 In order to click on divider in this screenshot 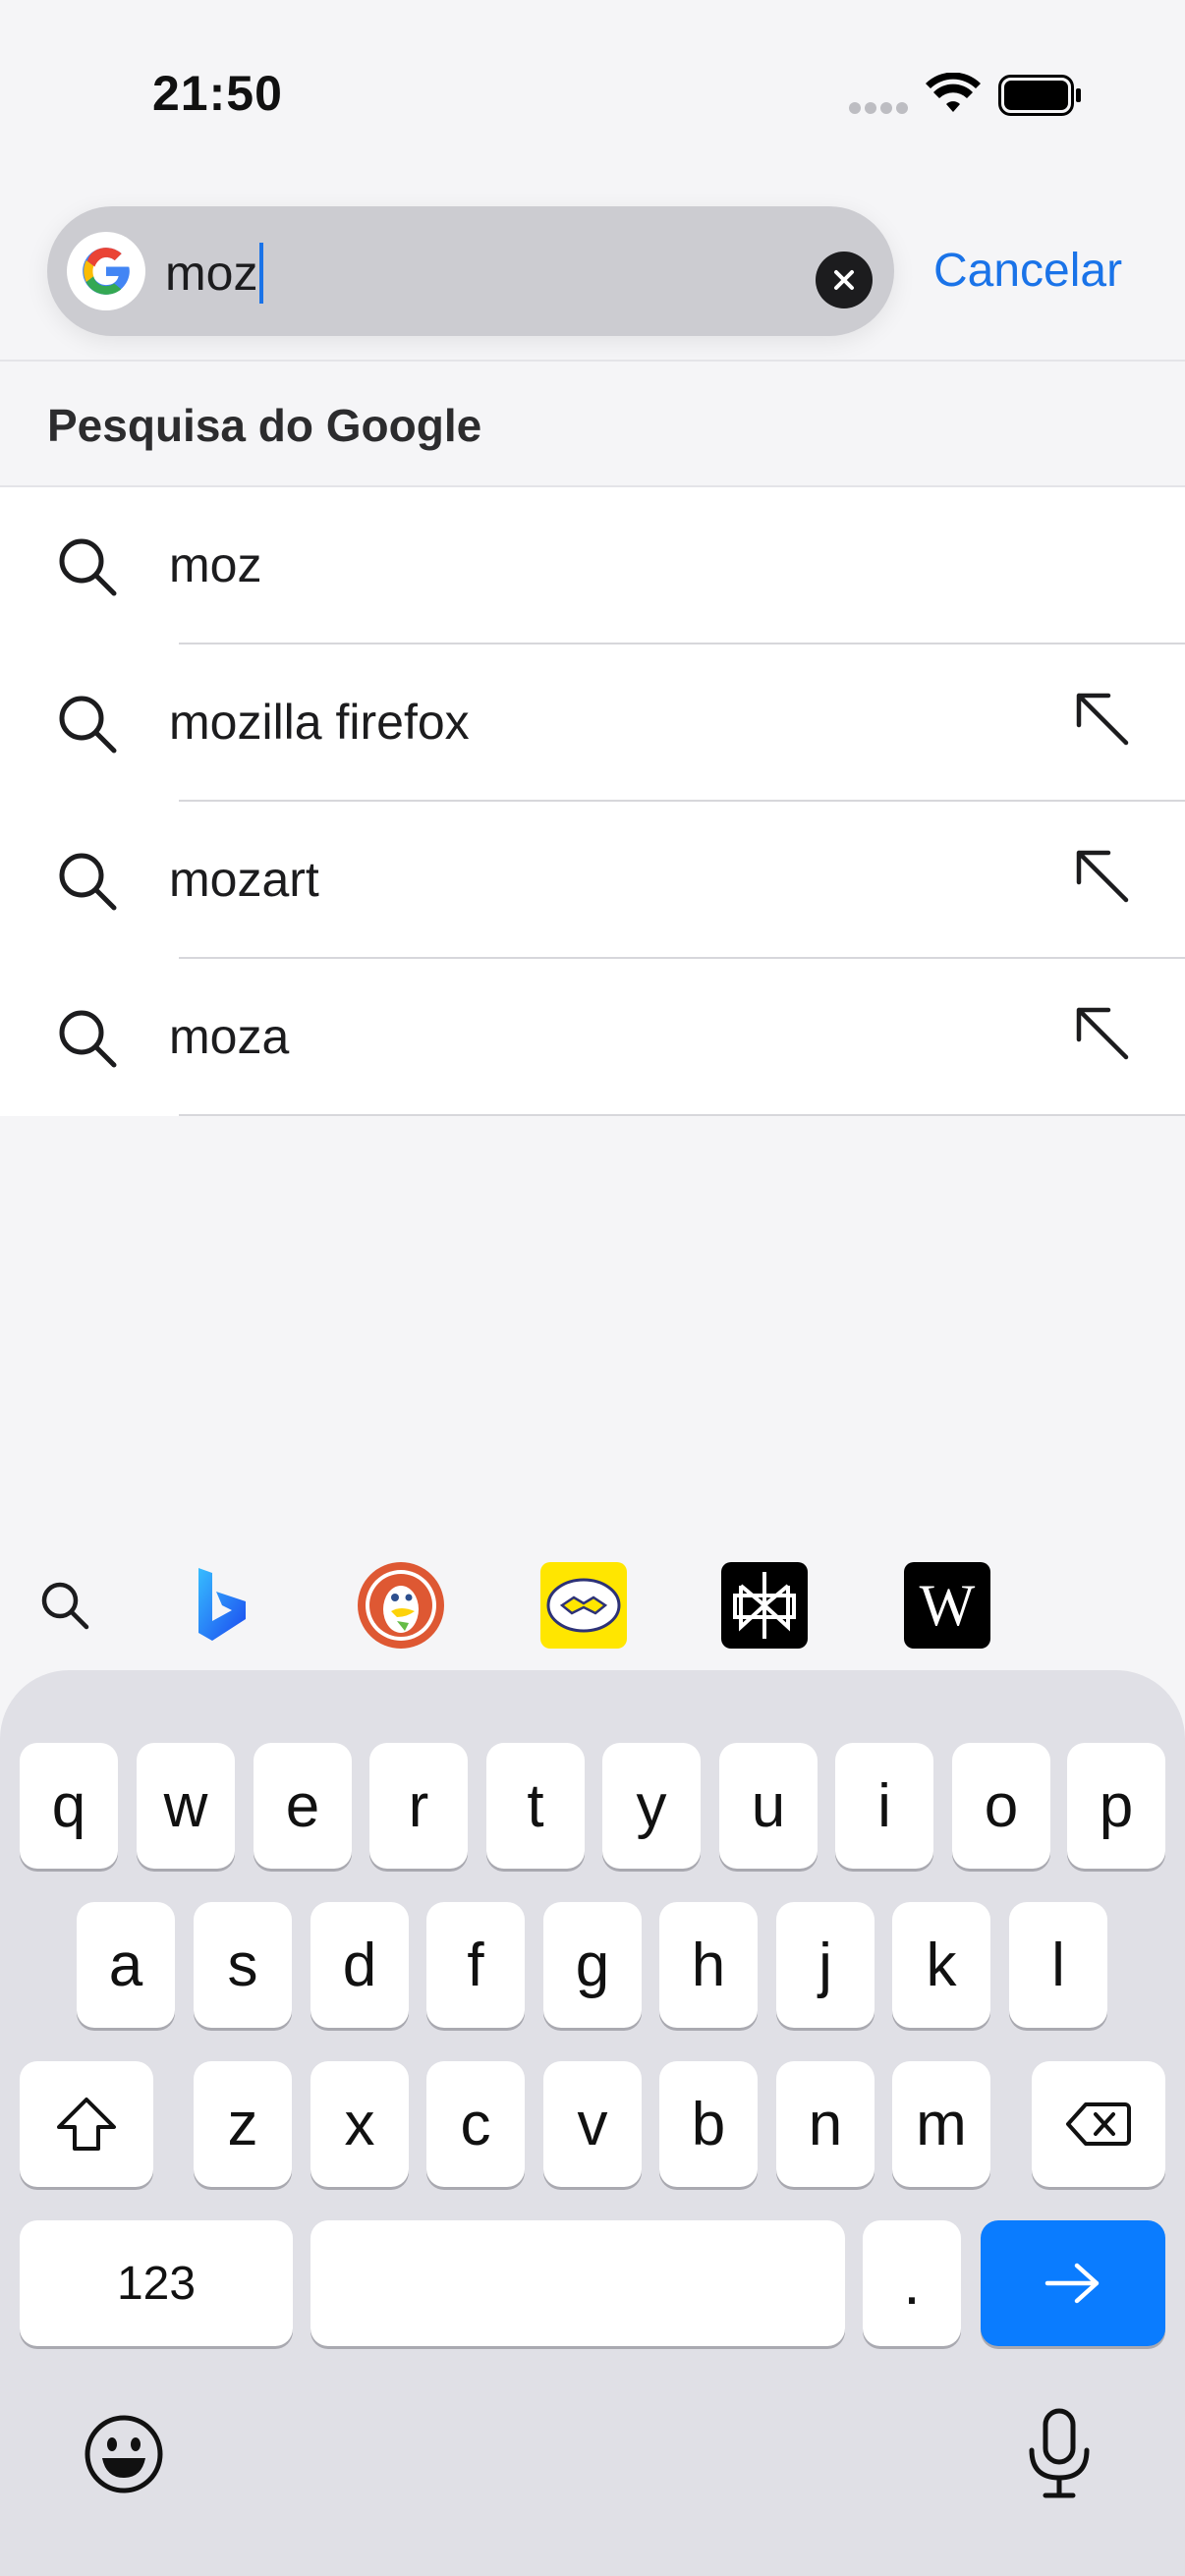, I will do `click(682, 1115)`.